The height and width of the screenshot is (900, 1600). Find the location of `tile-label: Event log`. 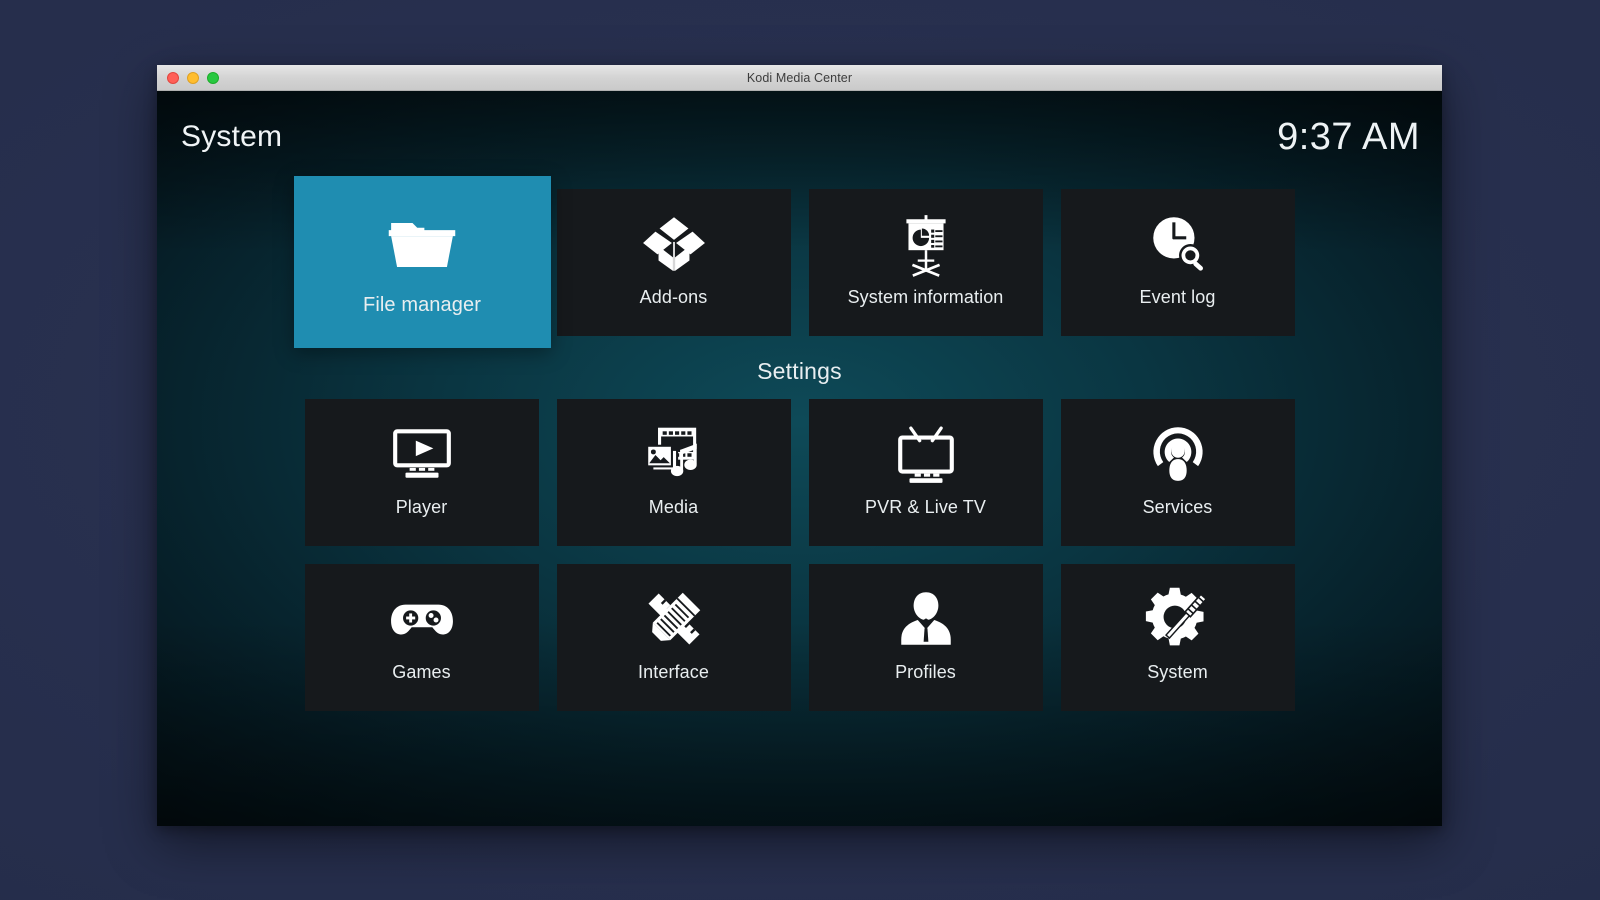

tile-label: Event log is located at coordinates (1177, 297).